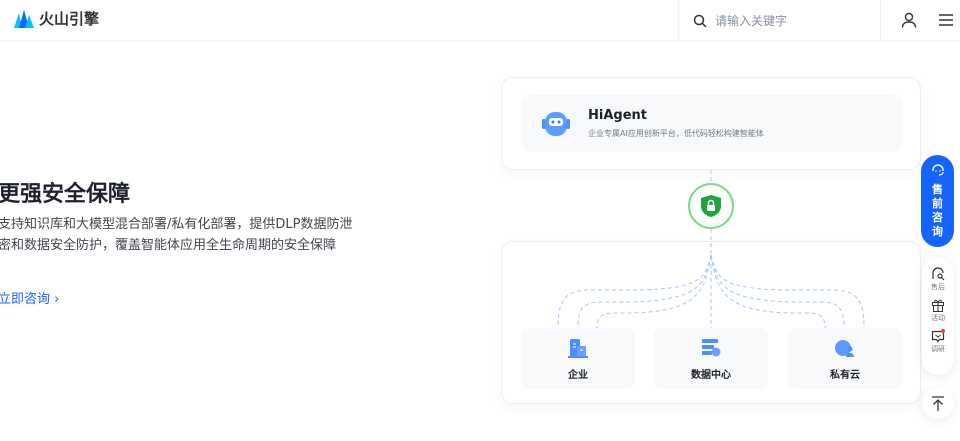  I want to click on consult-char: 售, so click(937, 189).